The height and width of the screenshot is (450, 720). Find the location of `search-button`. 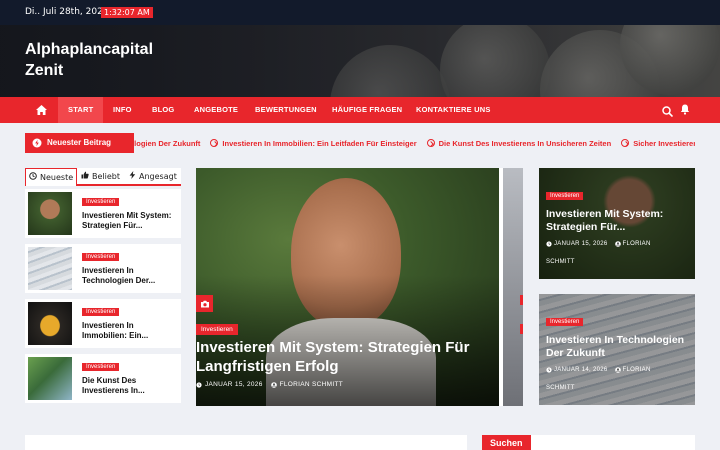

search-button is located at coordinates (668, 113).